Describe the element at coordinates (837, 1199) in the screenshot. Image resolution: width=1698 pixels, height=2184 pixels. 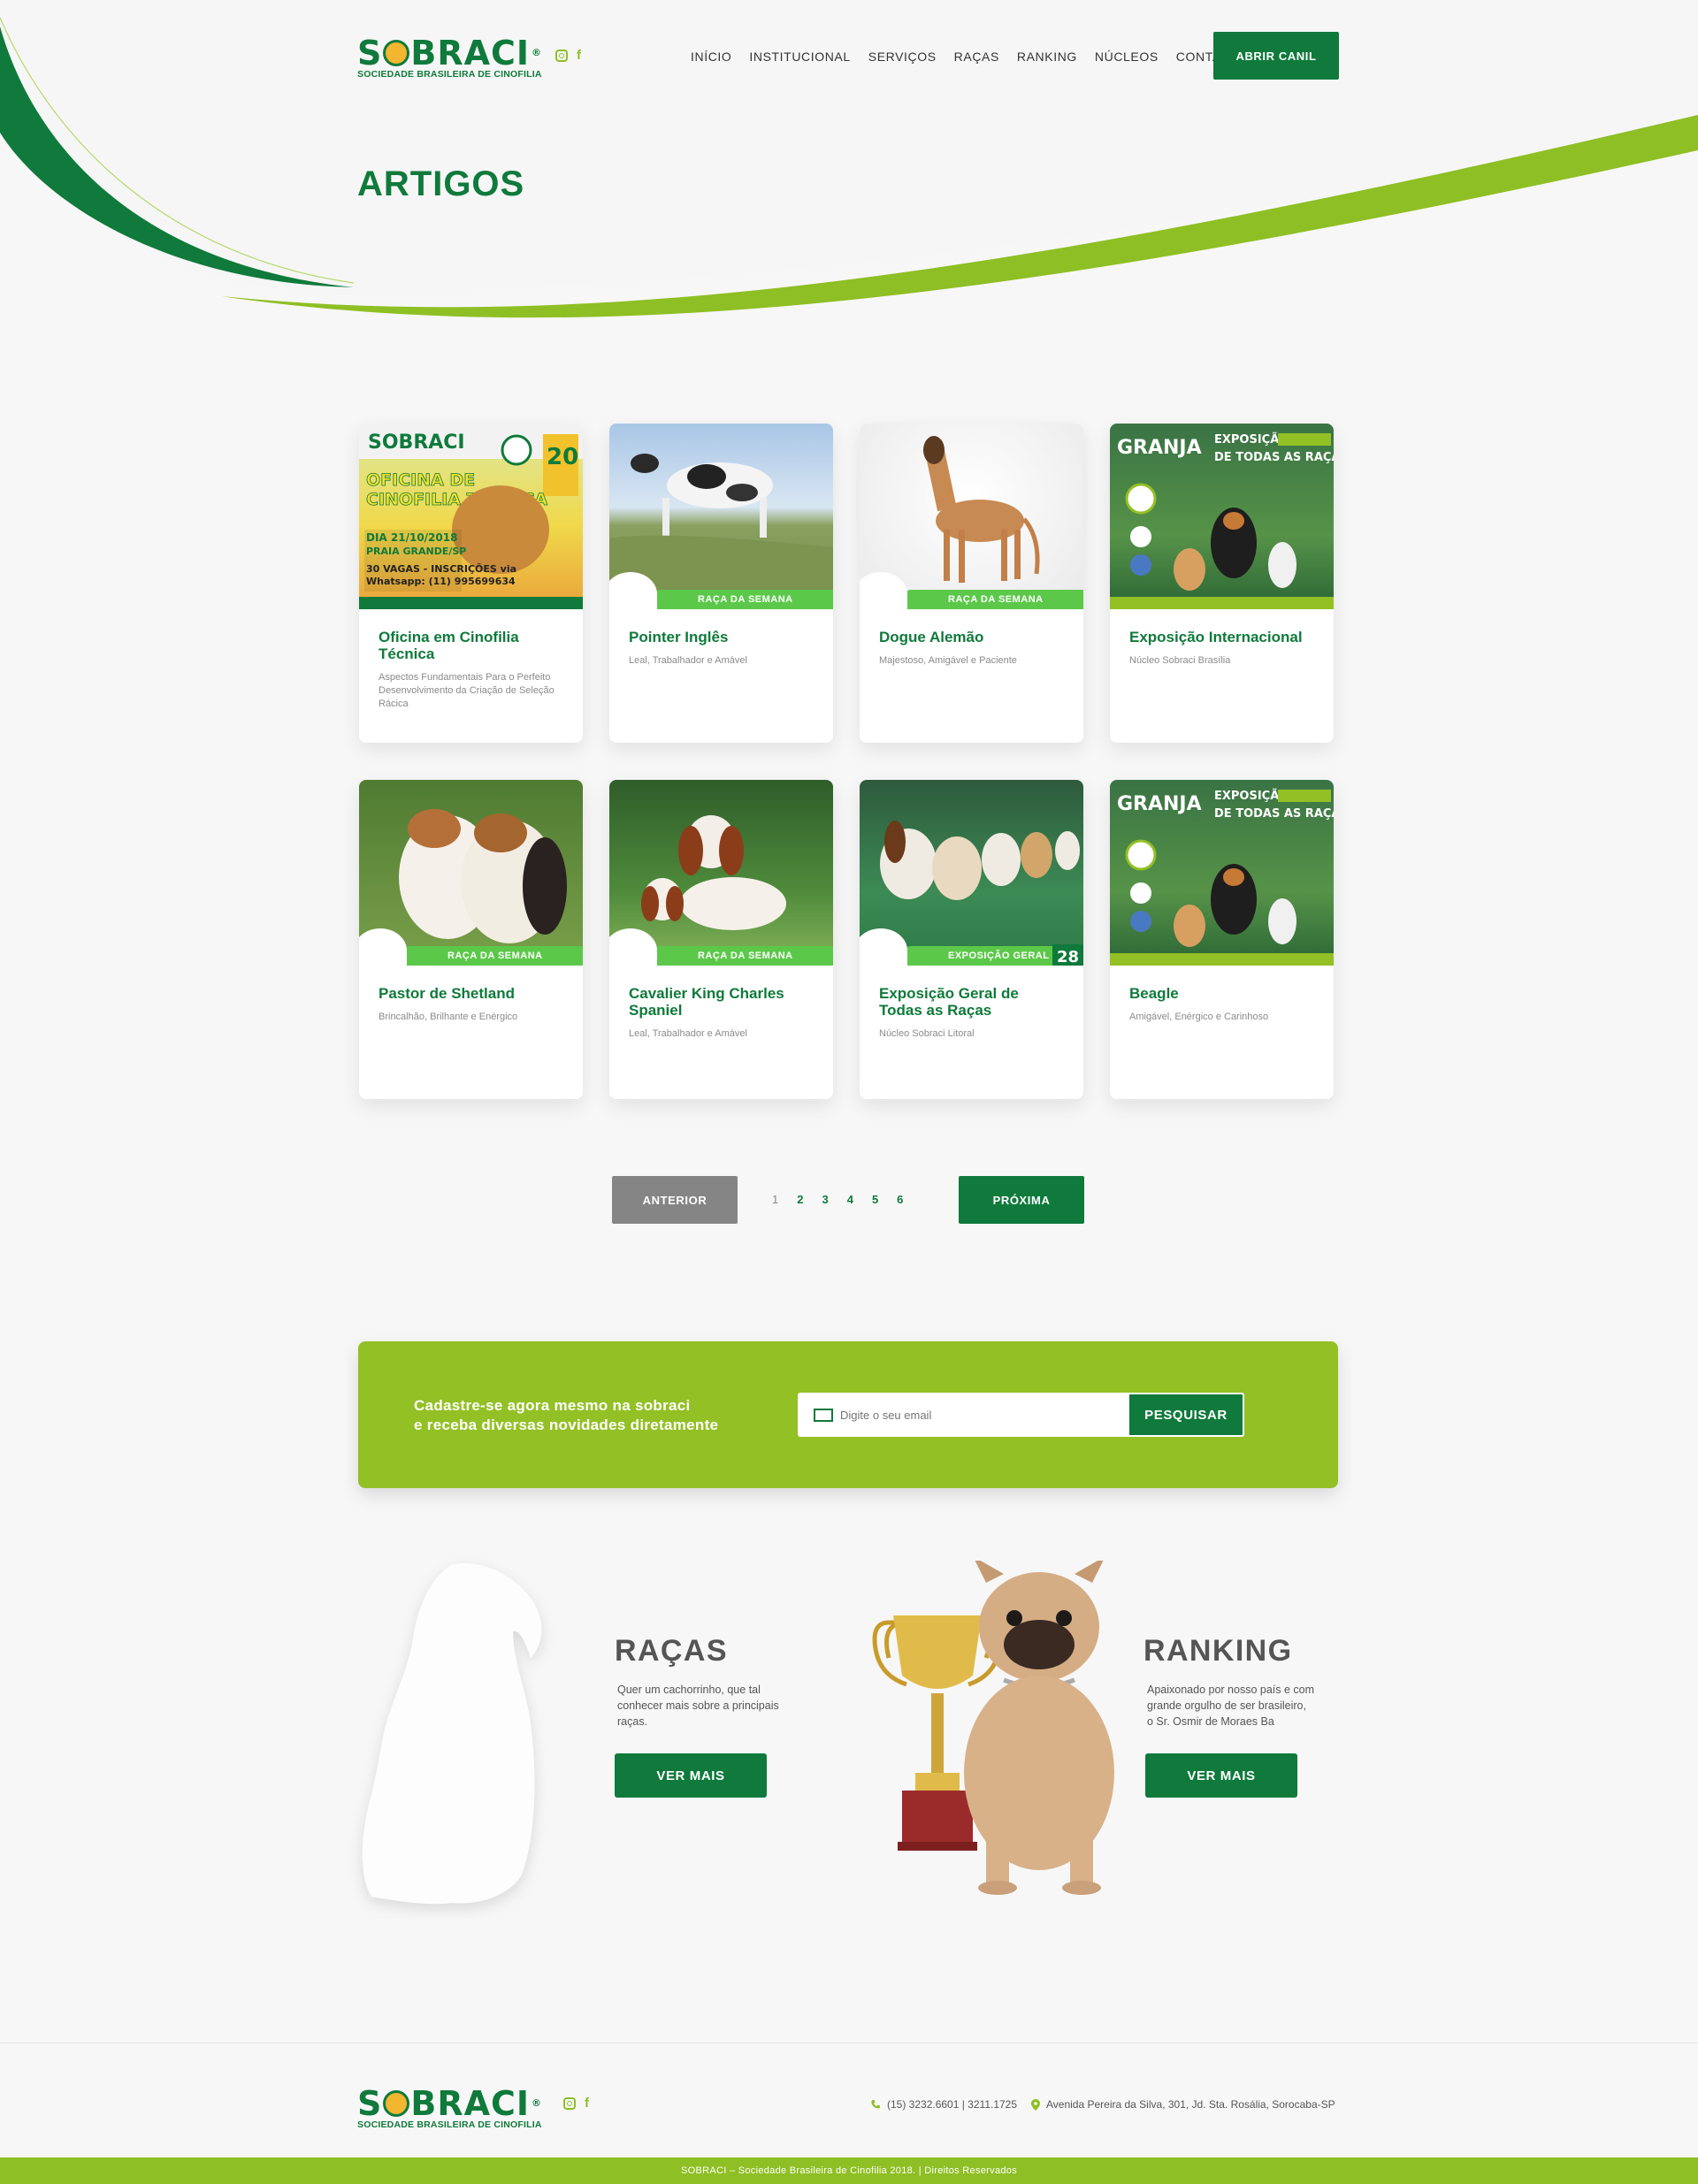
I see `pagination-pages: 1 2 3 4 5 6` at that location.